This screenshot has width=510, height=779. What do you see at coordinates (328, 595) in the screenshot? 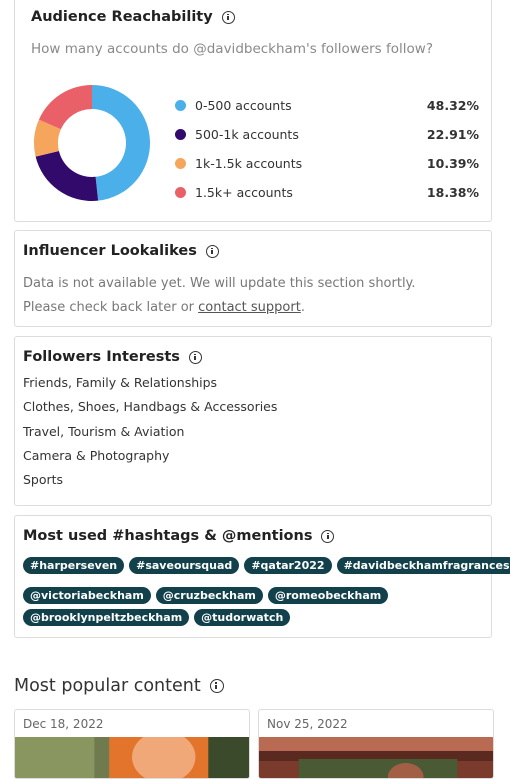
I see `mention-chip: @romeobeckham` at bounding box center [328, 595].